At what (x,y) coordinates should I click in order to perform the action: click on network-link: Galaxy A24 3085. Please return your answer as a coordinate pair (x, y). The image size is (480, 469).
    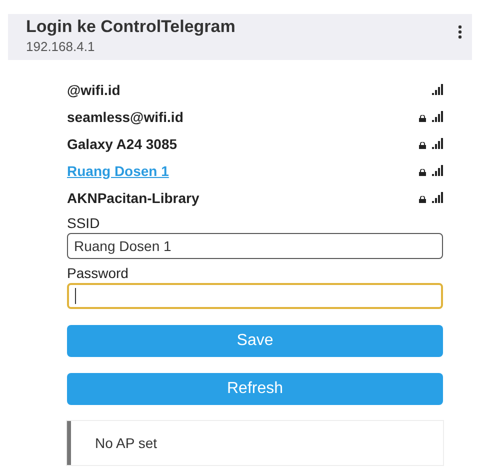
    Looking at the image, I should click on (122, 144).